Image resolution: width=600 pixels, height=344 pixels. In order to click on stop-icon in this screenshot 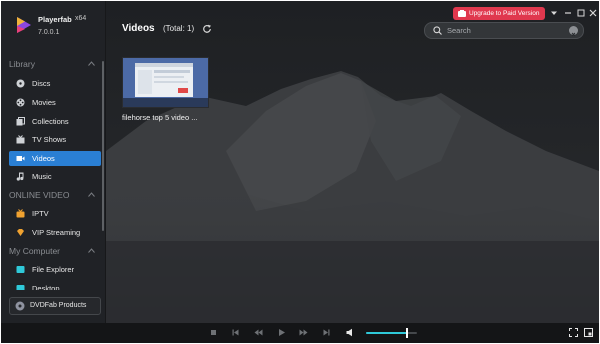, I will do `click(213, 332)`.